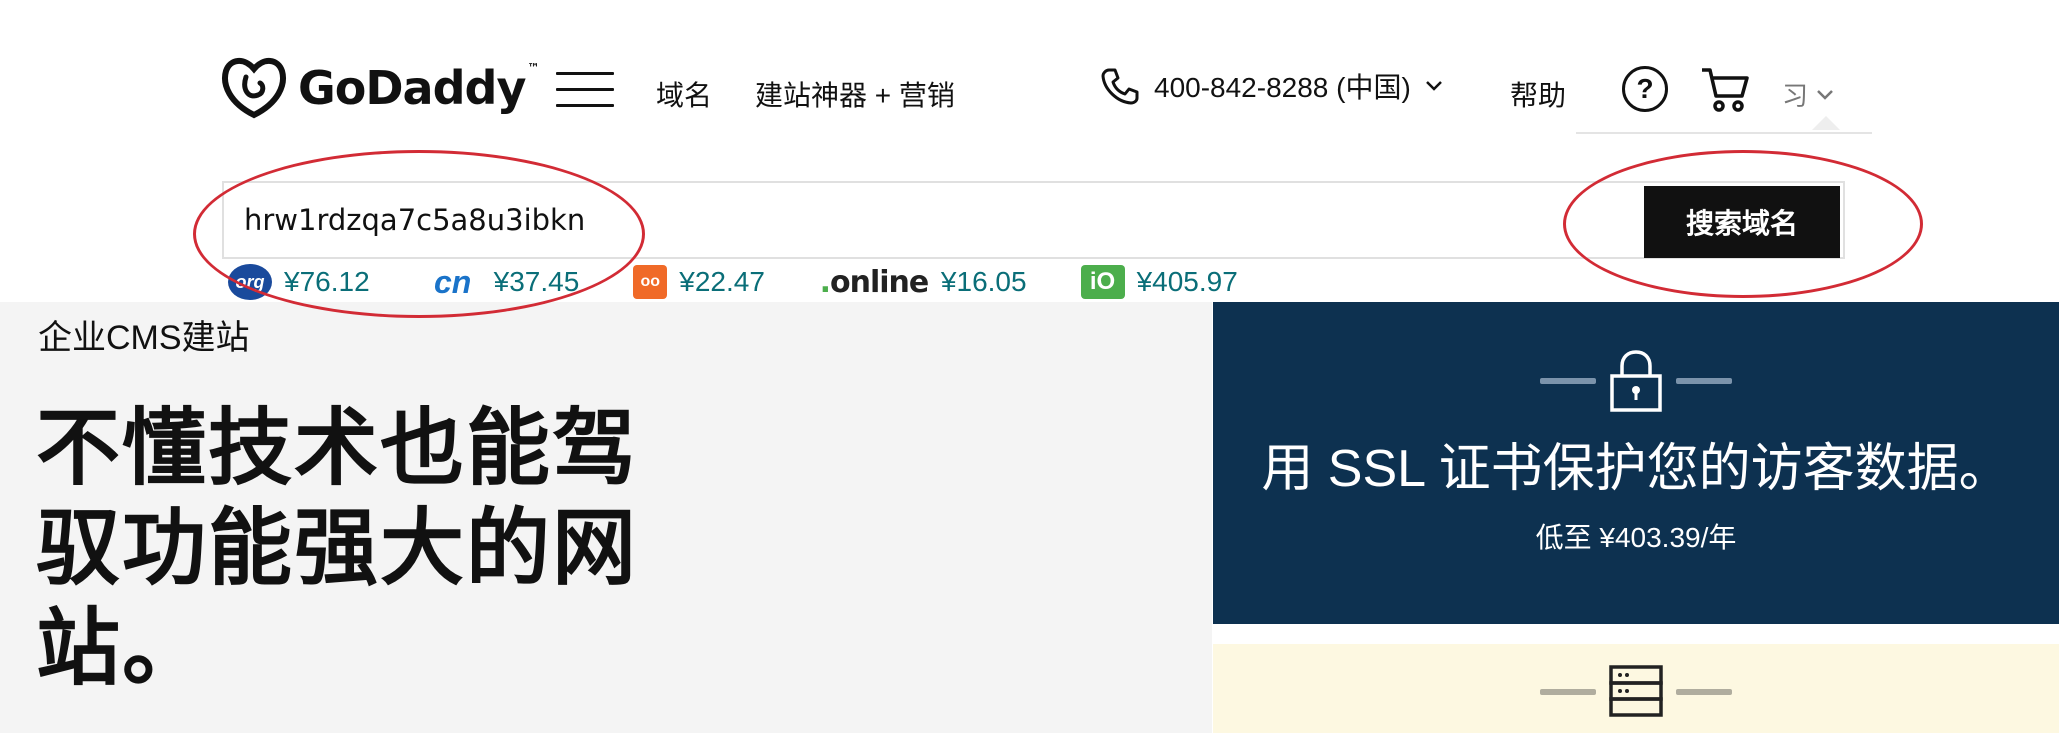  Describe the element at coordinates (337, 548) in the screenshot. I see `hero-title: 不懂技术也能驾驭功能强大的网站。` at that location.